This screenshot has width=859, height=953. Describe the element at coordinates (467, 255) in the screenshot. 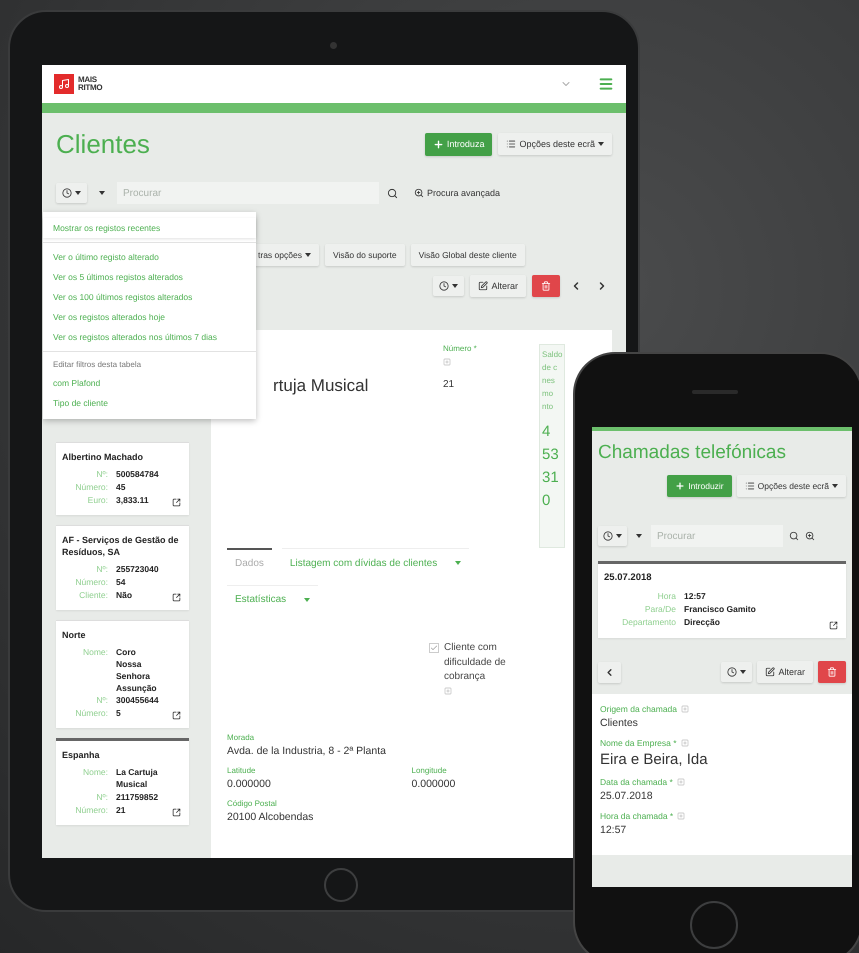

I see `nav-button: Visão Global deste cliente` at that location.